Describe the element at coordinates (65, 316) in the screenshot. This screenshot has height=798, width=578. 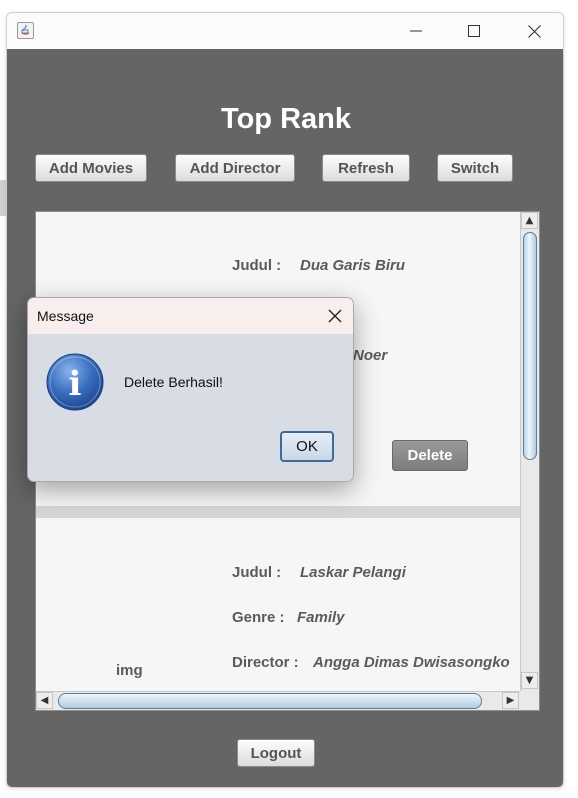
I see `dialog-title: Message` at that location.